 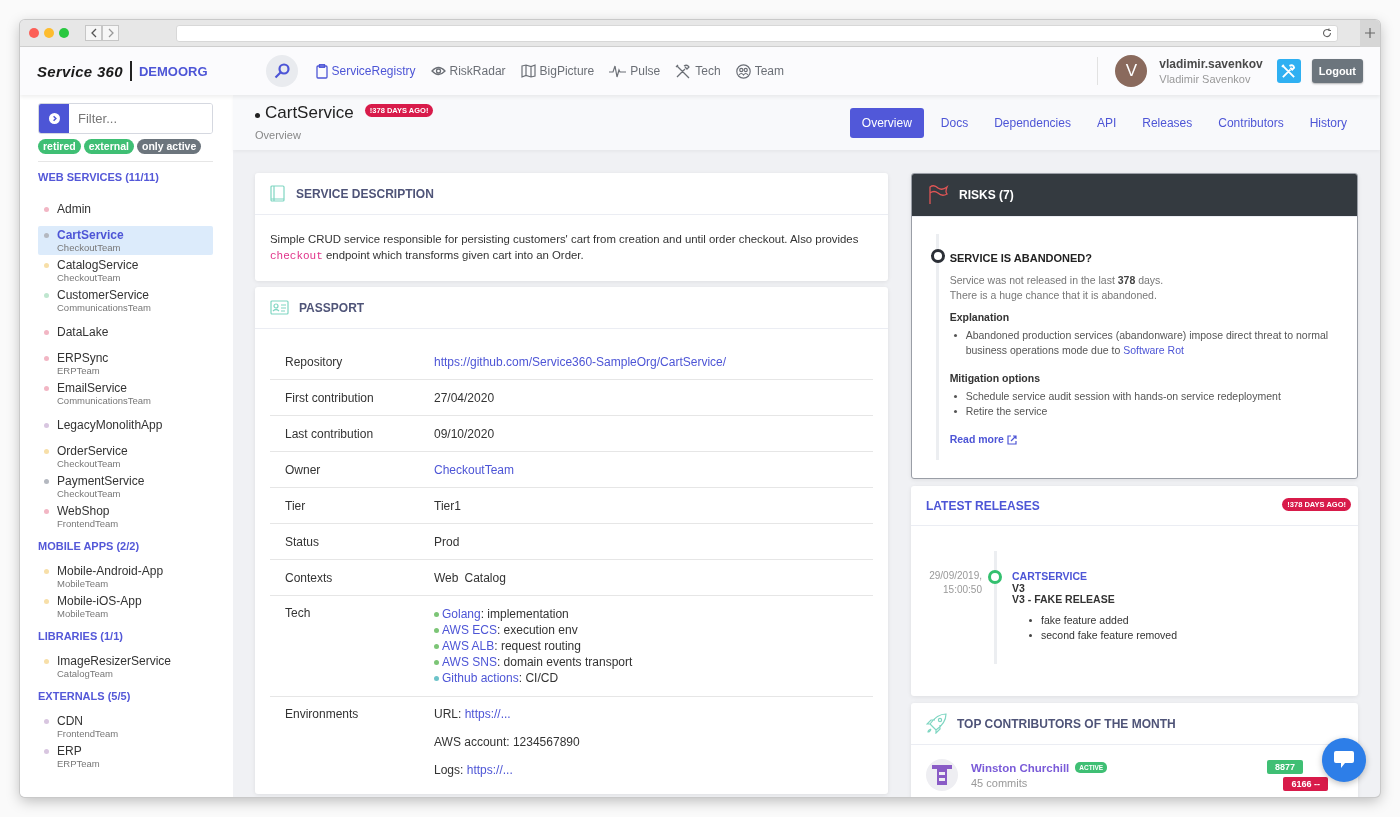 I want to click on nav-link: BigPicture, so click(x=557, y=71).